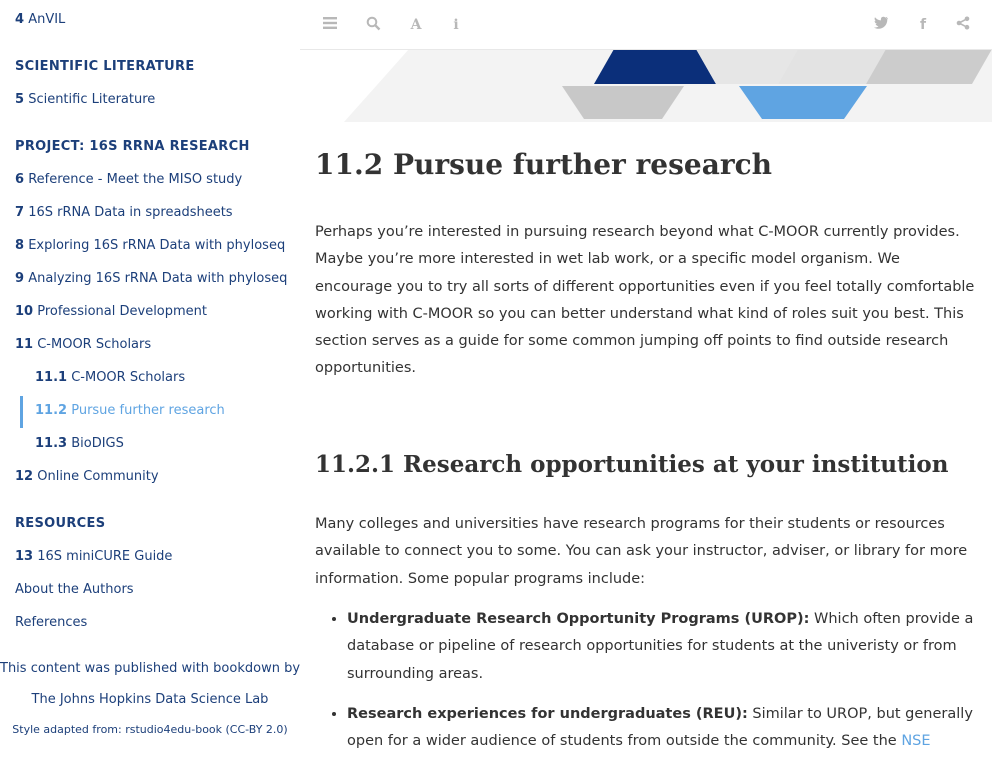 The width and height of the screenshot is (992, 768). What do you see at coordinates (135, 179) in the screenshot?
I see `toc-item-label: Reference - Meet the MISO study` at bounding box center [135, 179].